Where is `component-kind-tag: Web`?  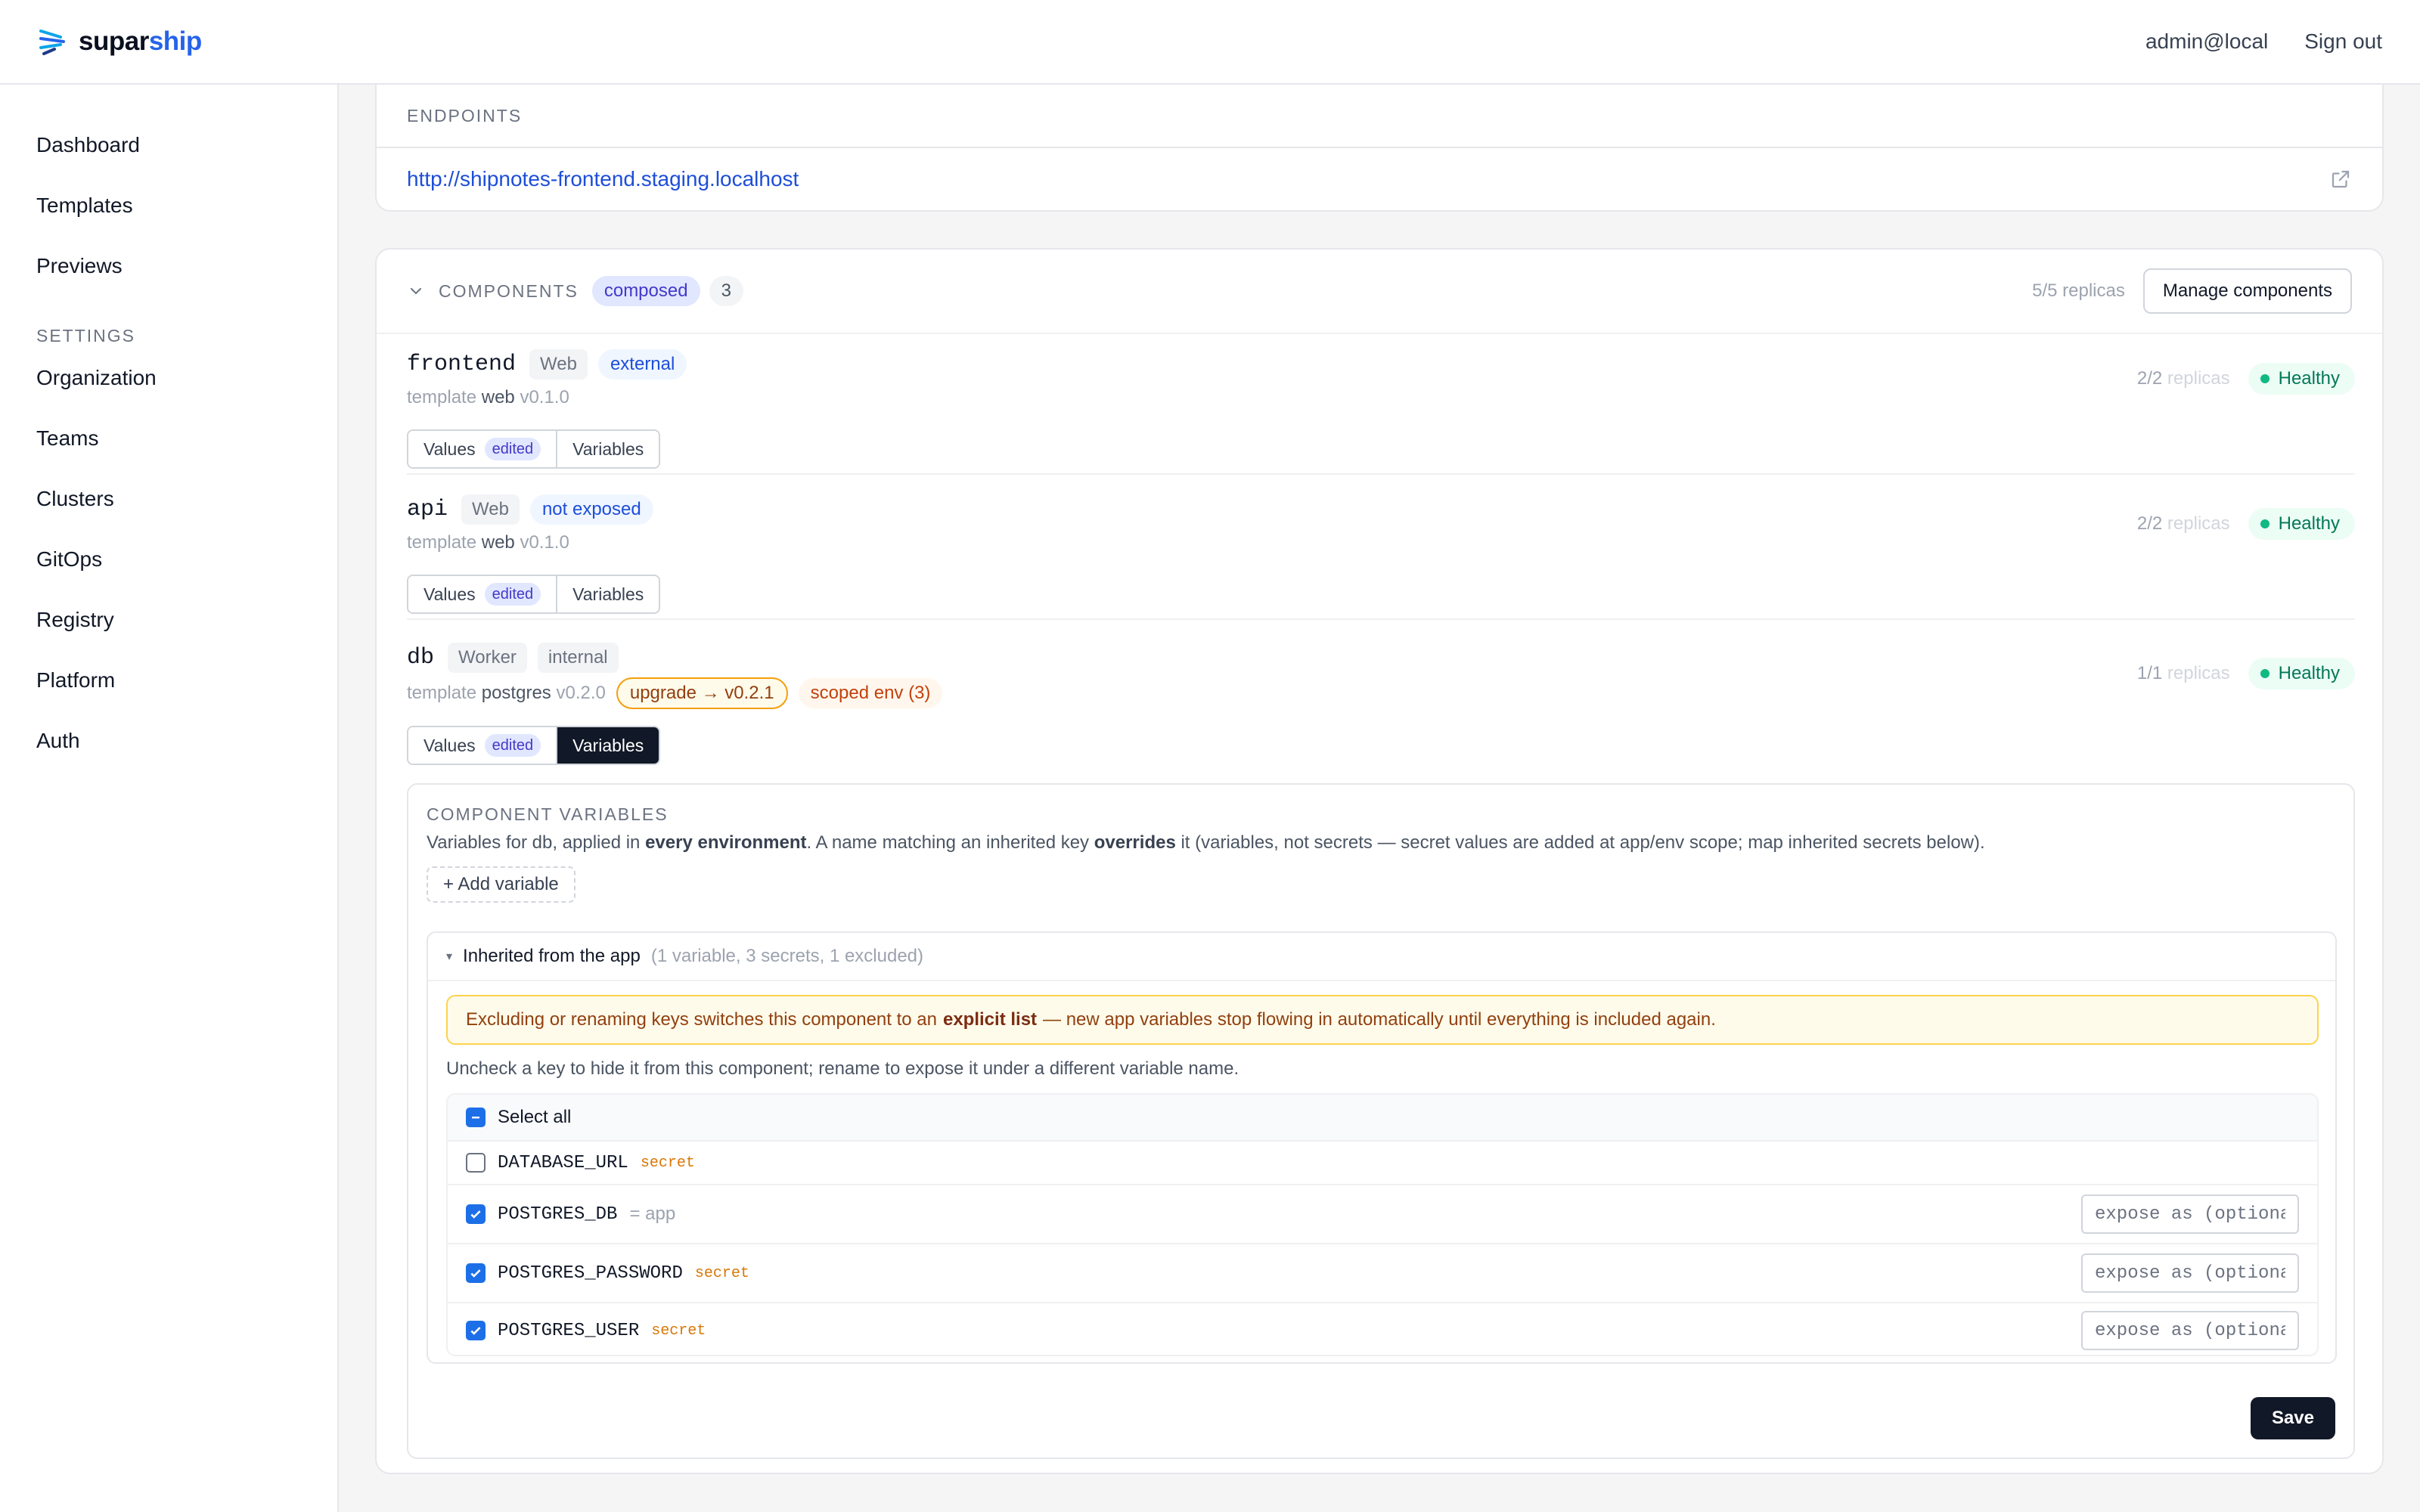 component-kind-tag: Web is located at coordinates (490, 510).